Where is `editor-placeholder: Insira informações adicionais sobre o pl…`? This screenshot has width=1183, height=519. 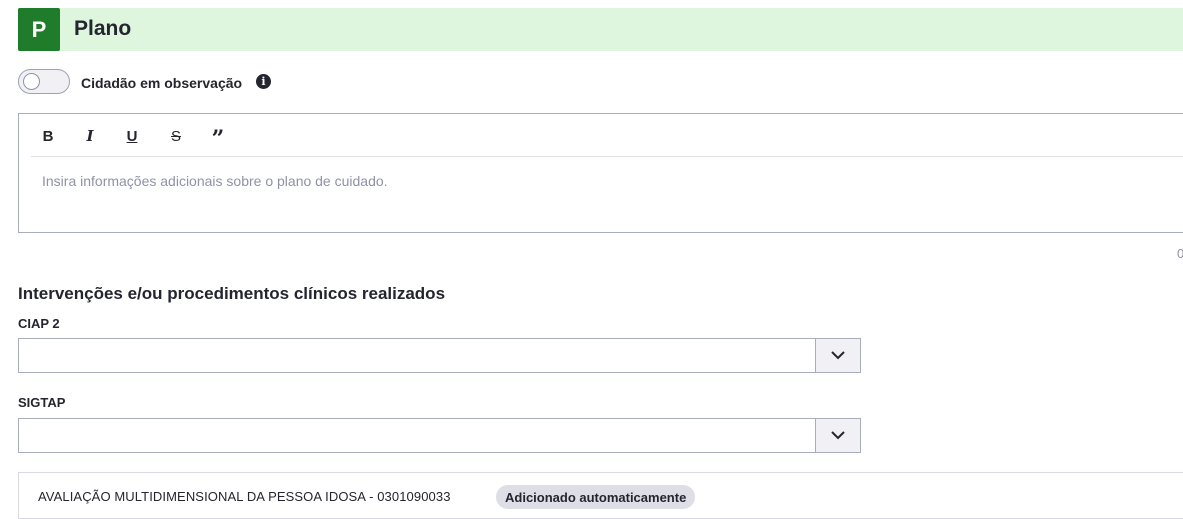 editor-placeholder: Insira informações adicionais sobre o pl… is located at coordinates (215, 181).